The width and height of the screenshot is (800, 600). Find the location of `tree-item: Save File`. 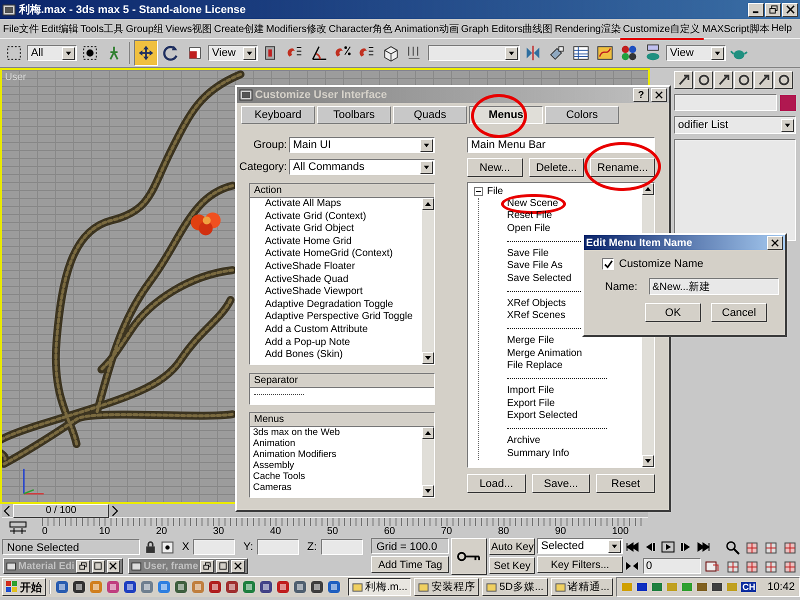

tree-item: Save File is located at coordinates (528, 254).